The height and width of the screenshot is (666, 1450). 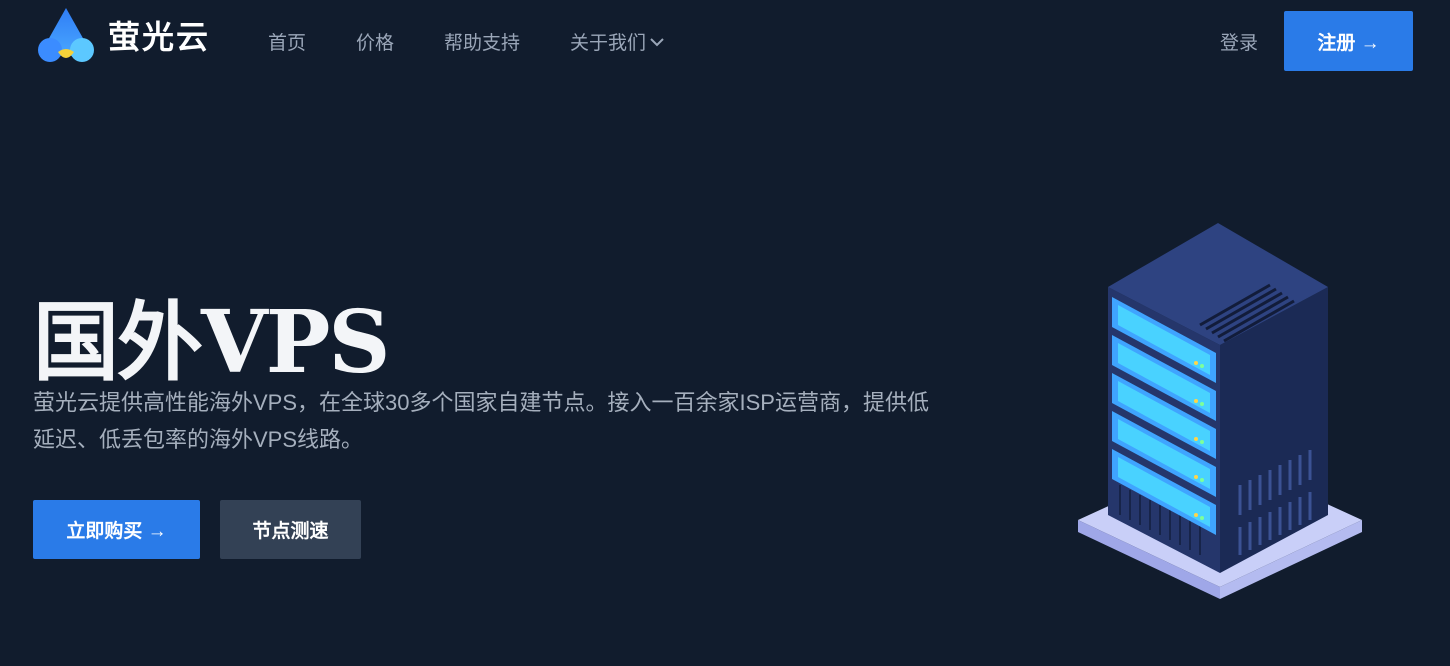 I want to click on nav-help: 帮助支持, so click(x=482, y=41).